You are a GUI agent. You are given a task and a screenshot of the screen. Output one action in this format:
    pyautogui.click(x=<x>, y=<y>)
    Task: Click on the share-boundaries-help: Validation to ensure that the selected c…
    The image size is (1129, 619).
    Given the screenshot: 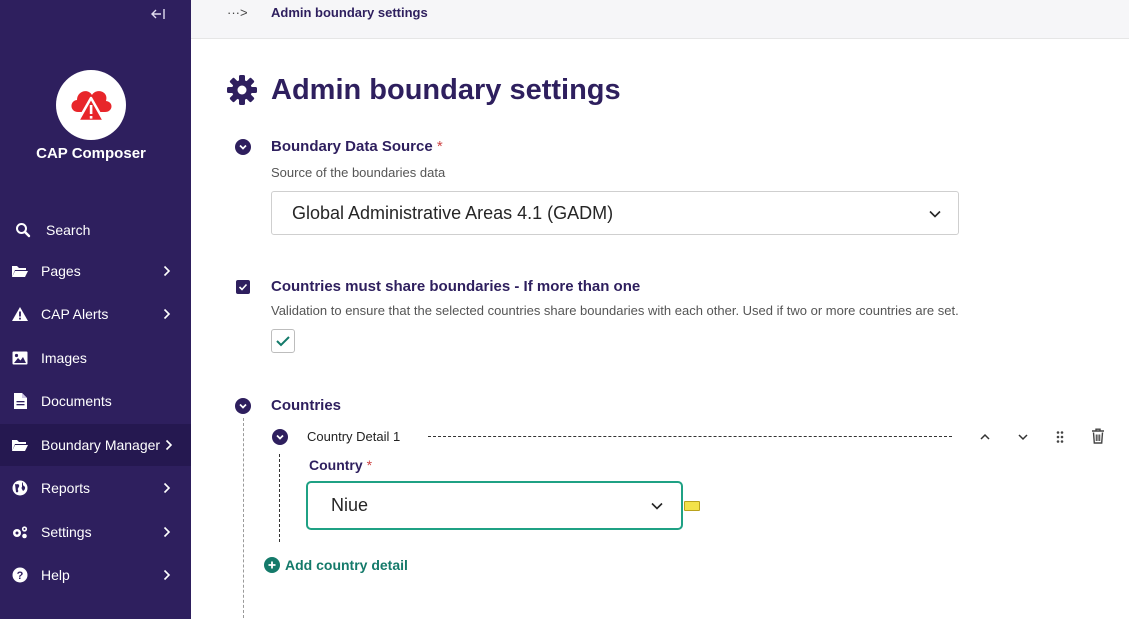 What is the action you would take?
    pyautogui.click(x=615, y=310)
    